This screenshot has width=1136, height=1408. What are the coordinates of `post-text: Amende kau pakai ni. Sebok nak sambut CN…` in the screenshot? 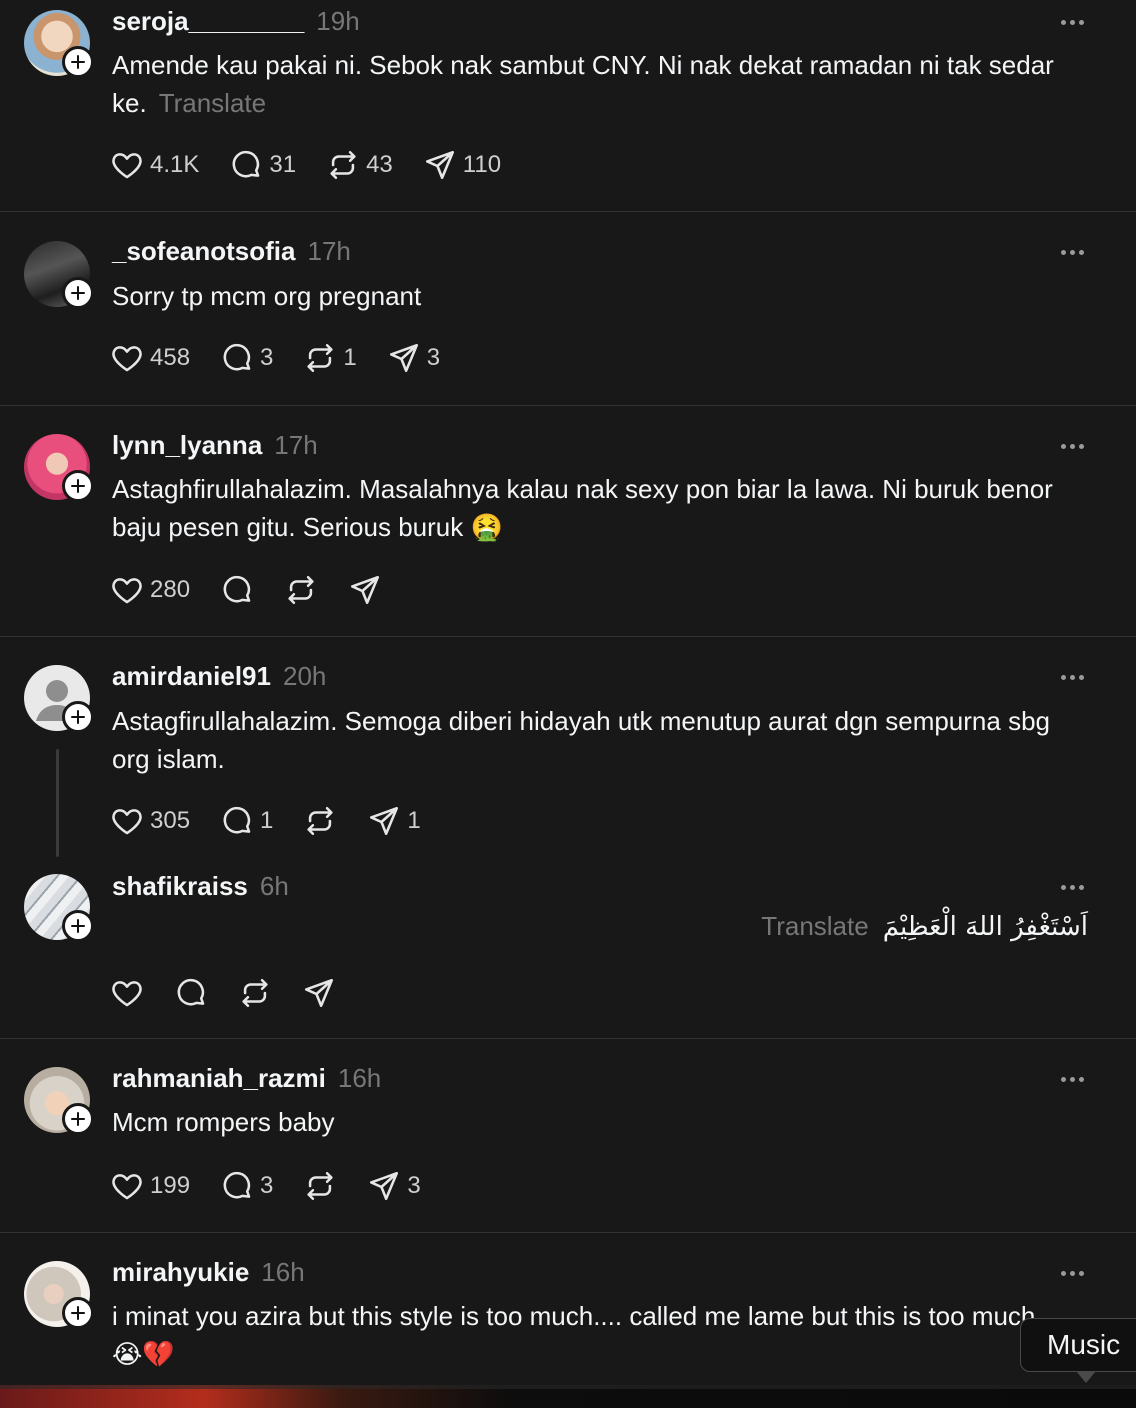 It's located at (592, 84).